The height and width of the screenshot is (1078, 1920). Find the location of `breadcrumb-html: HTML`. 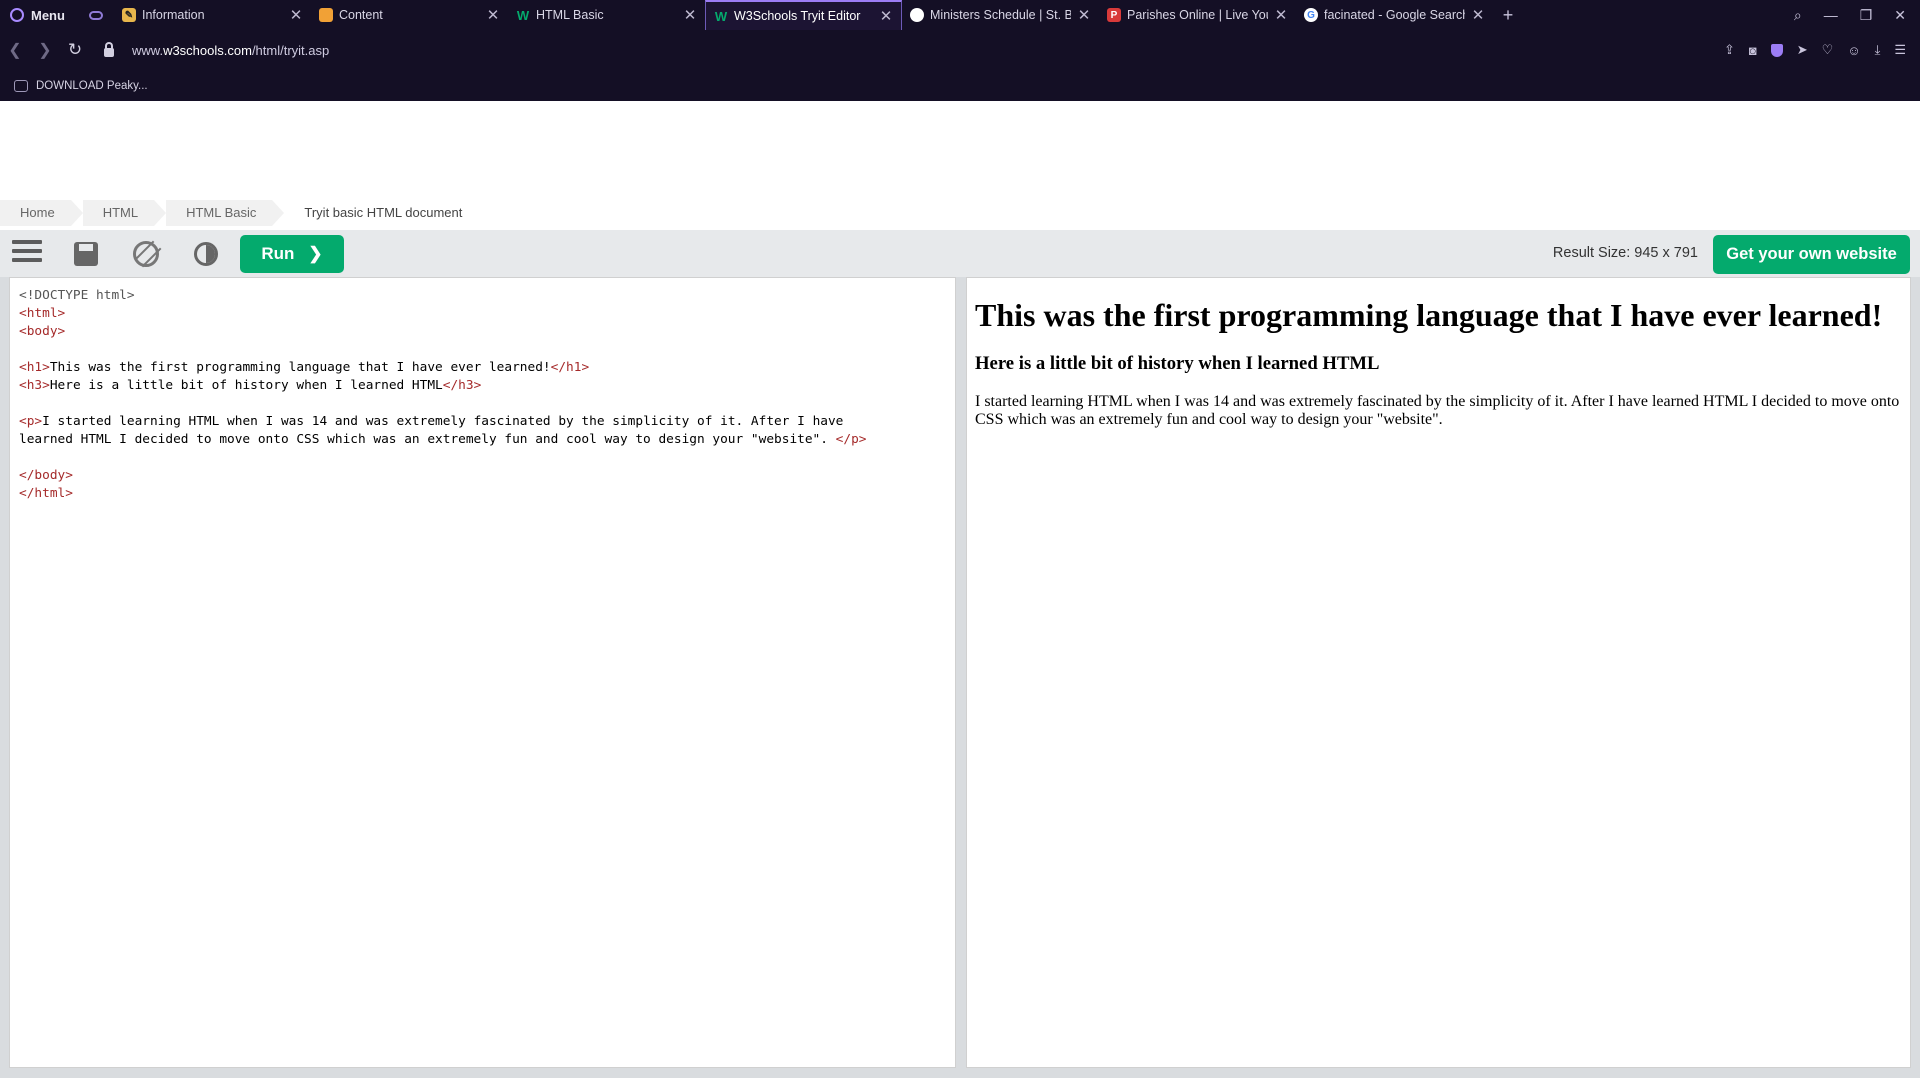

breadcrumb-html: HTML is located at coordinates (124, 213).